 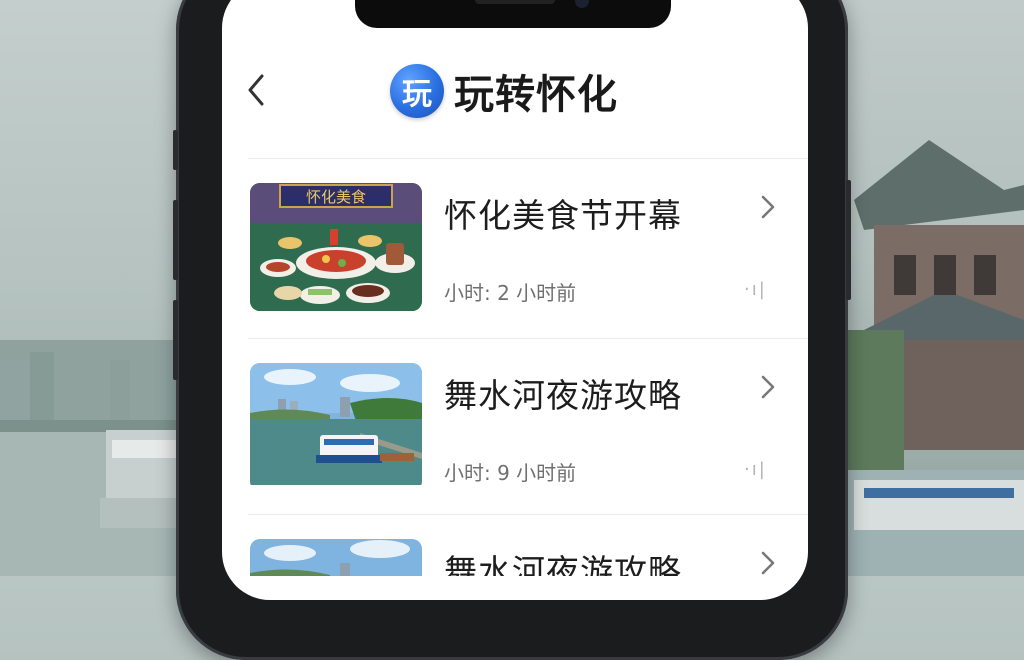 I want to click on app-header: 玩 玩转怀化, so click(x=515, y=93).